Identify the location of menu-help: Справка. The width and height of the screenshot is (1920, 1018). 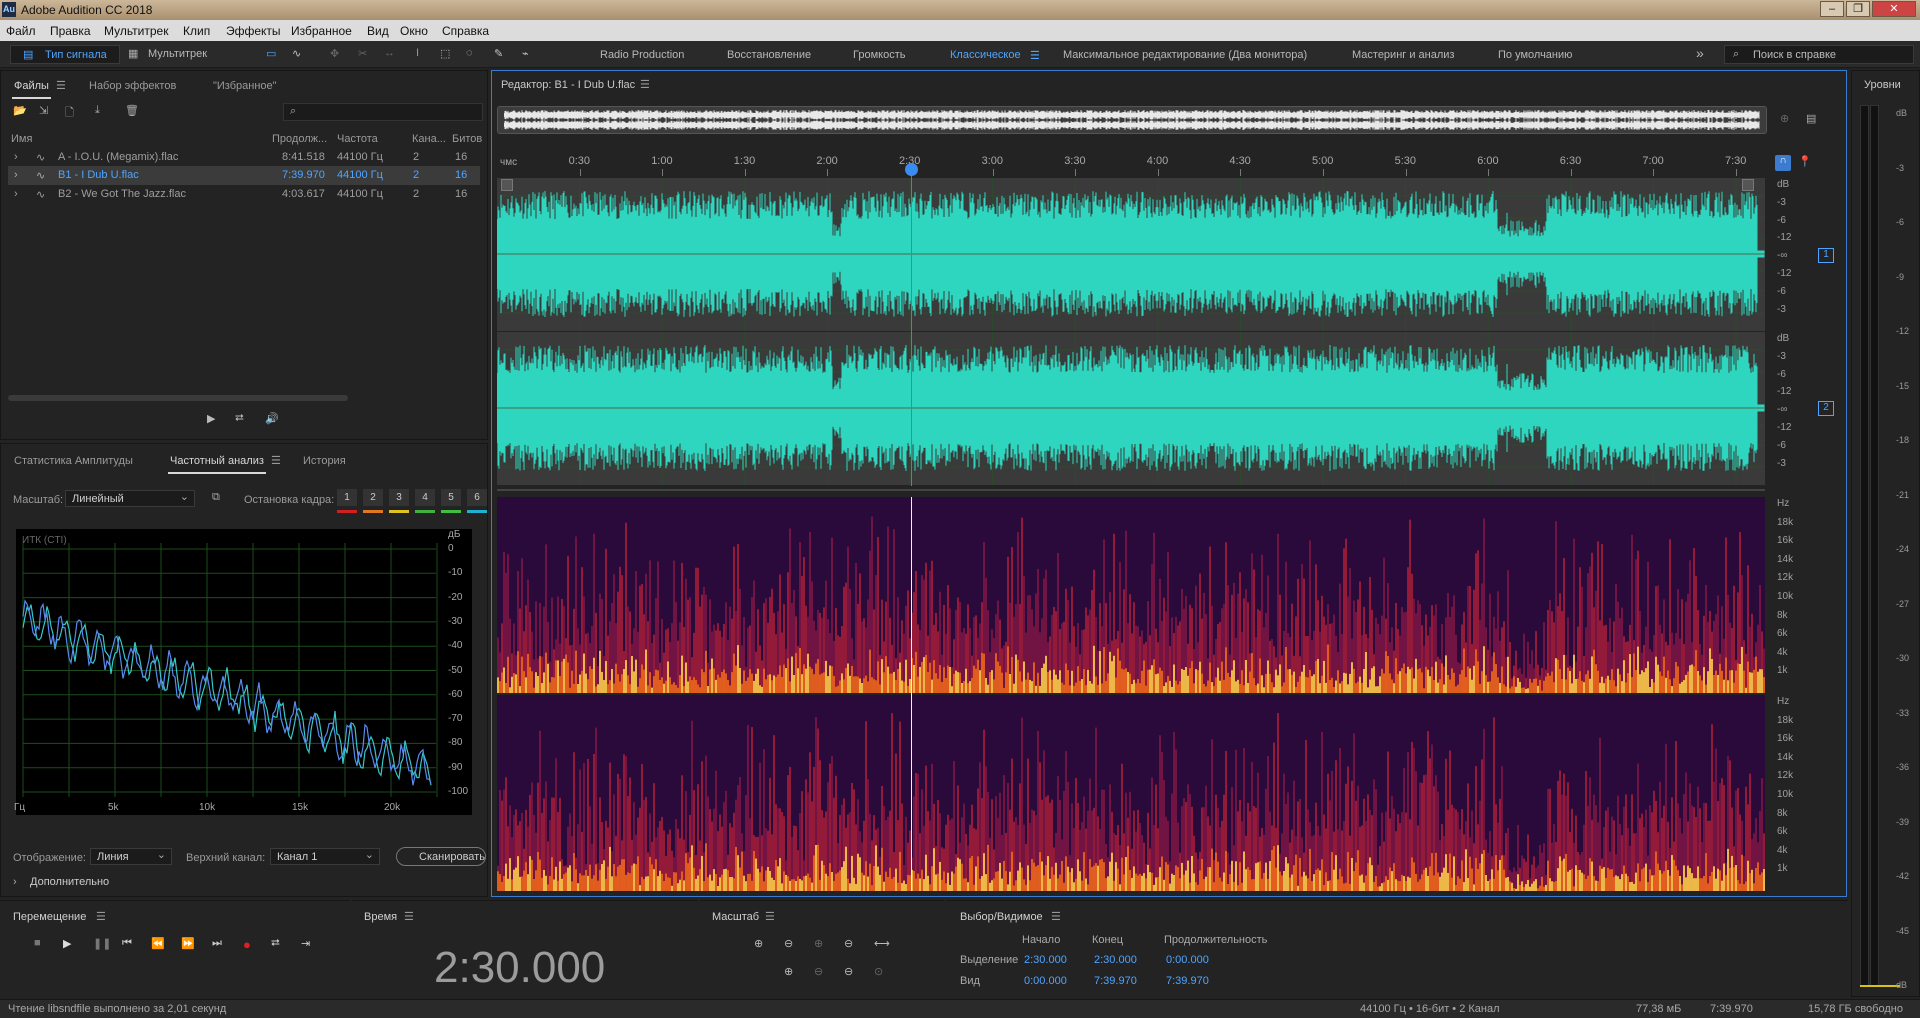
(465, 31).